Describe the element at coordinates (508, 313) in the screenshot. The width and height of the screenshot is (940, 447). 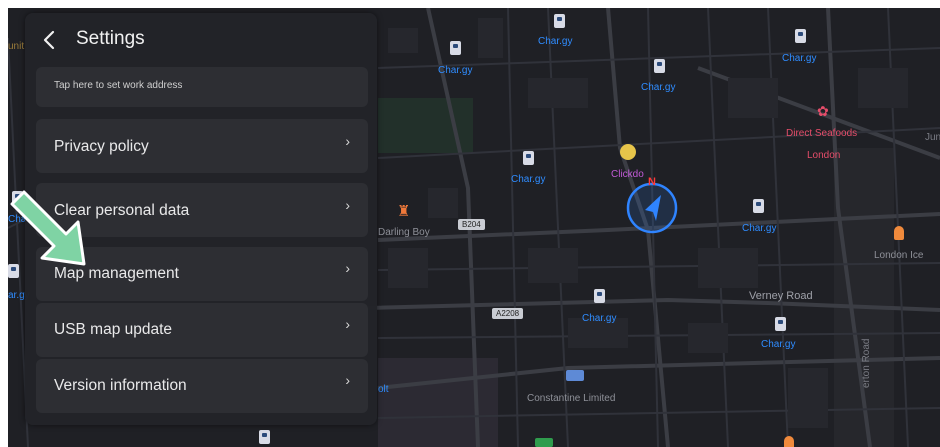
I see `road-badge-a2208: A2208` at that location.